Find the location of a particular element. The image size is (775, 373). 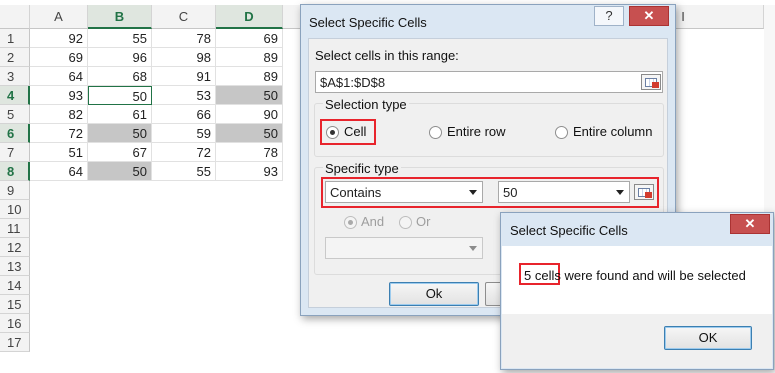

row-header: 8 is located at coordinates (15, 171).